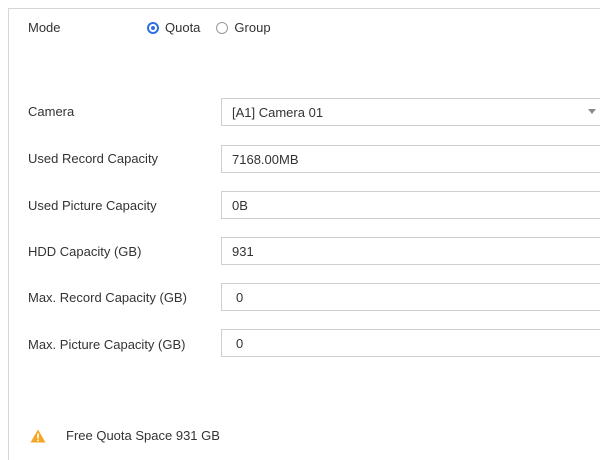 This screenshot has height=460, width=600. I want to click on camera-label: Camera, so click(51, 111).